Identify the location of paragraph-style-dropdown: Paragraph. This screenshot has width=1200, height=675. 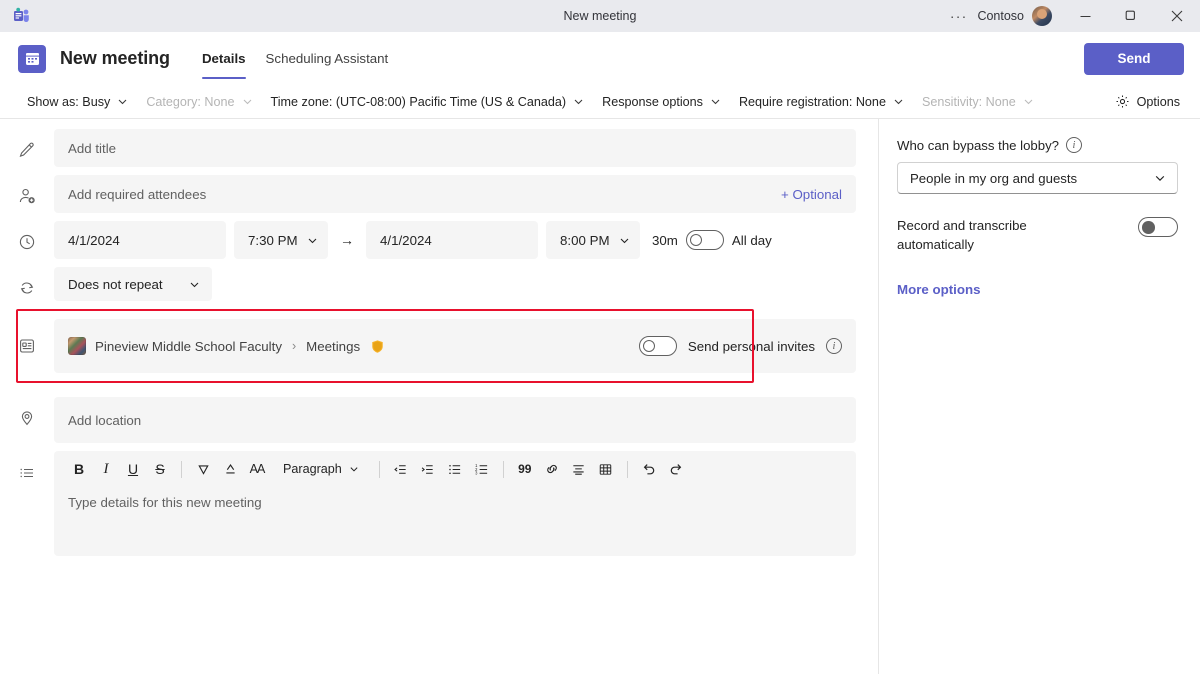
(321, 469).